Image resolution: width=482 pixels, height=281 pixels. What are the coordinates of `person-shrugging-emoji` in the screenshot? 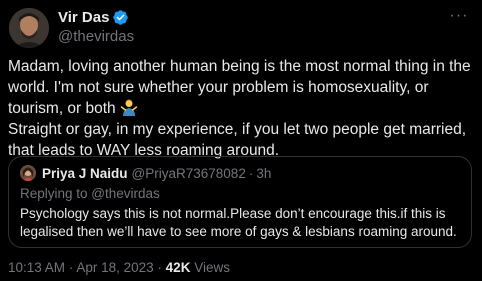 It's located at (129, 107).